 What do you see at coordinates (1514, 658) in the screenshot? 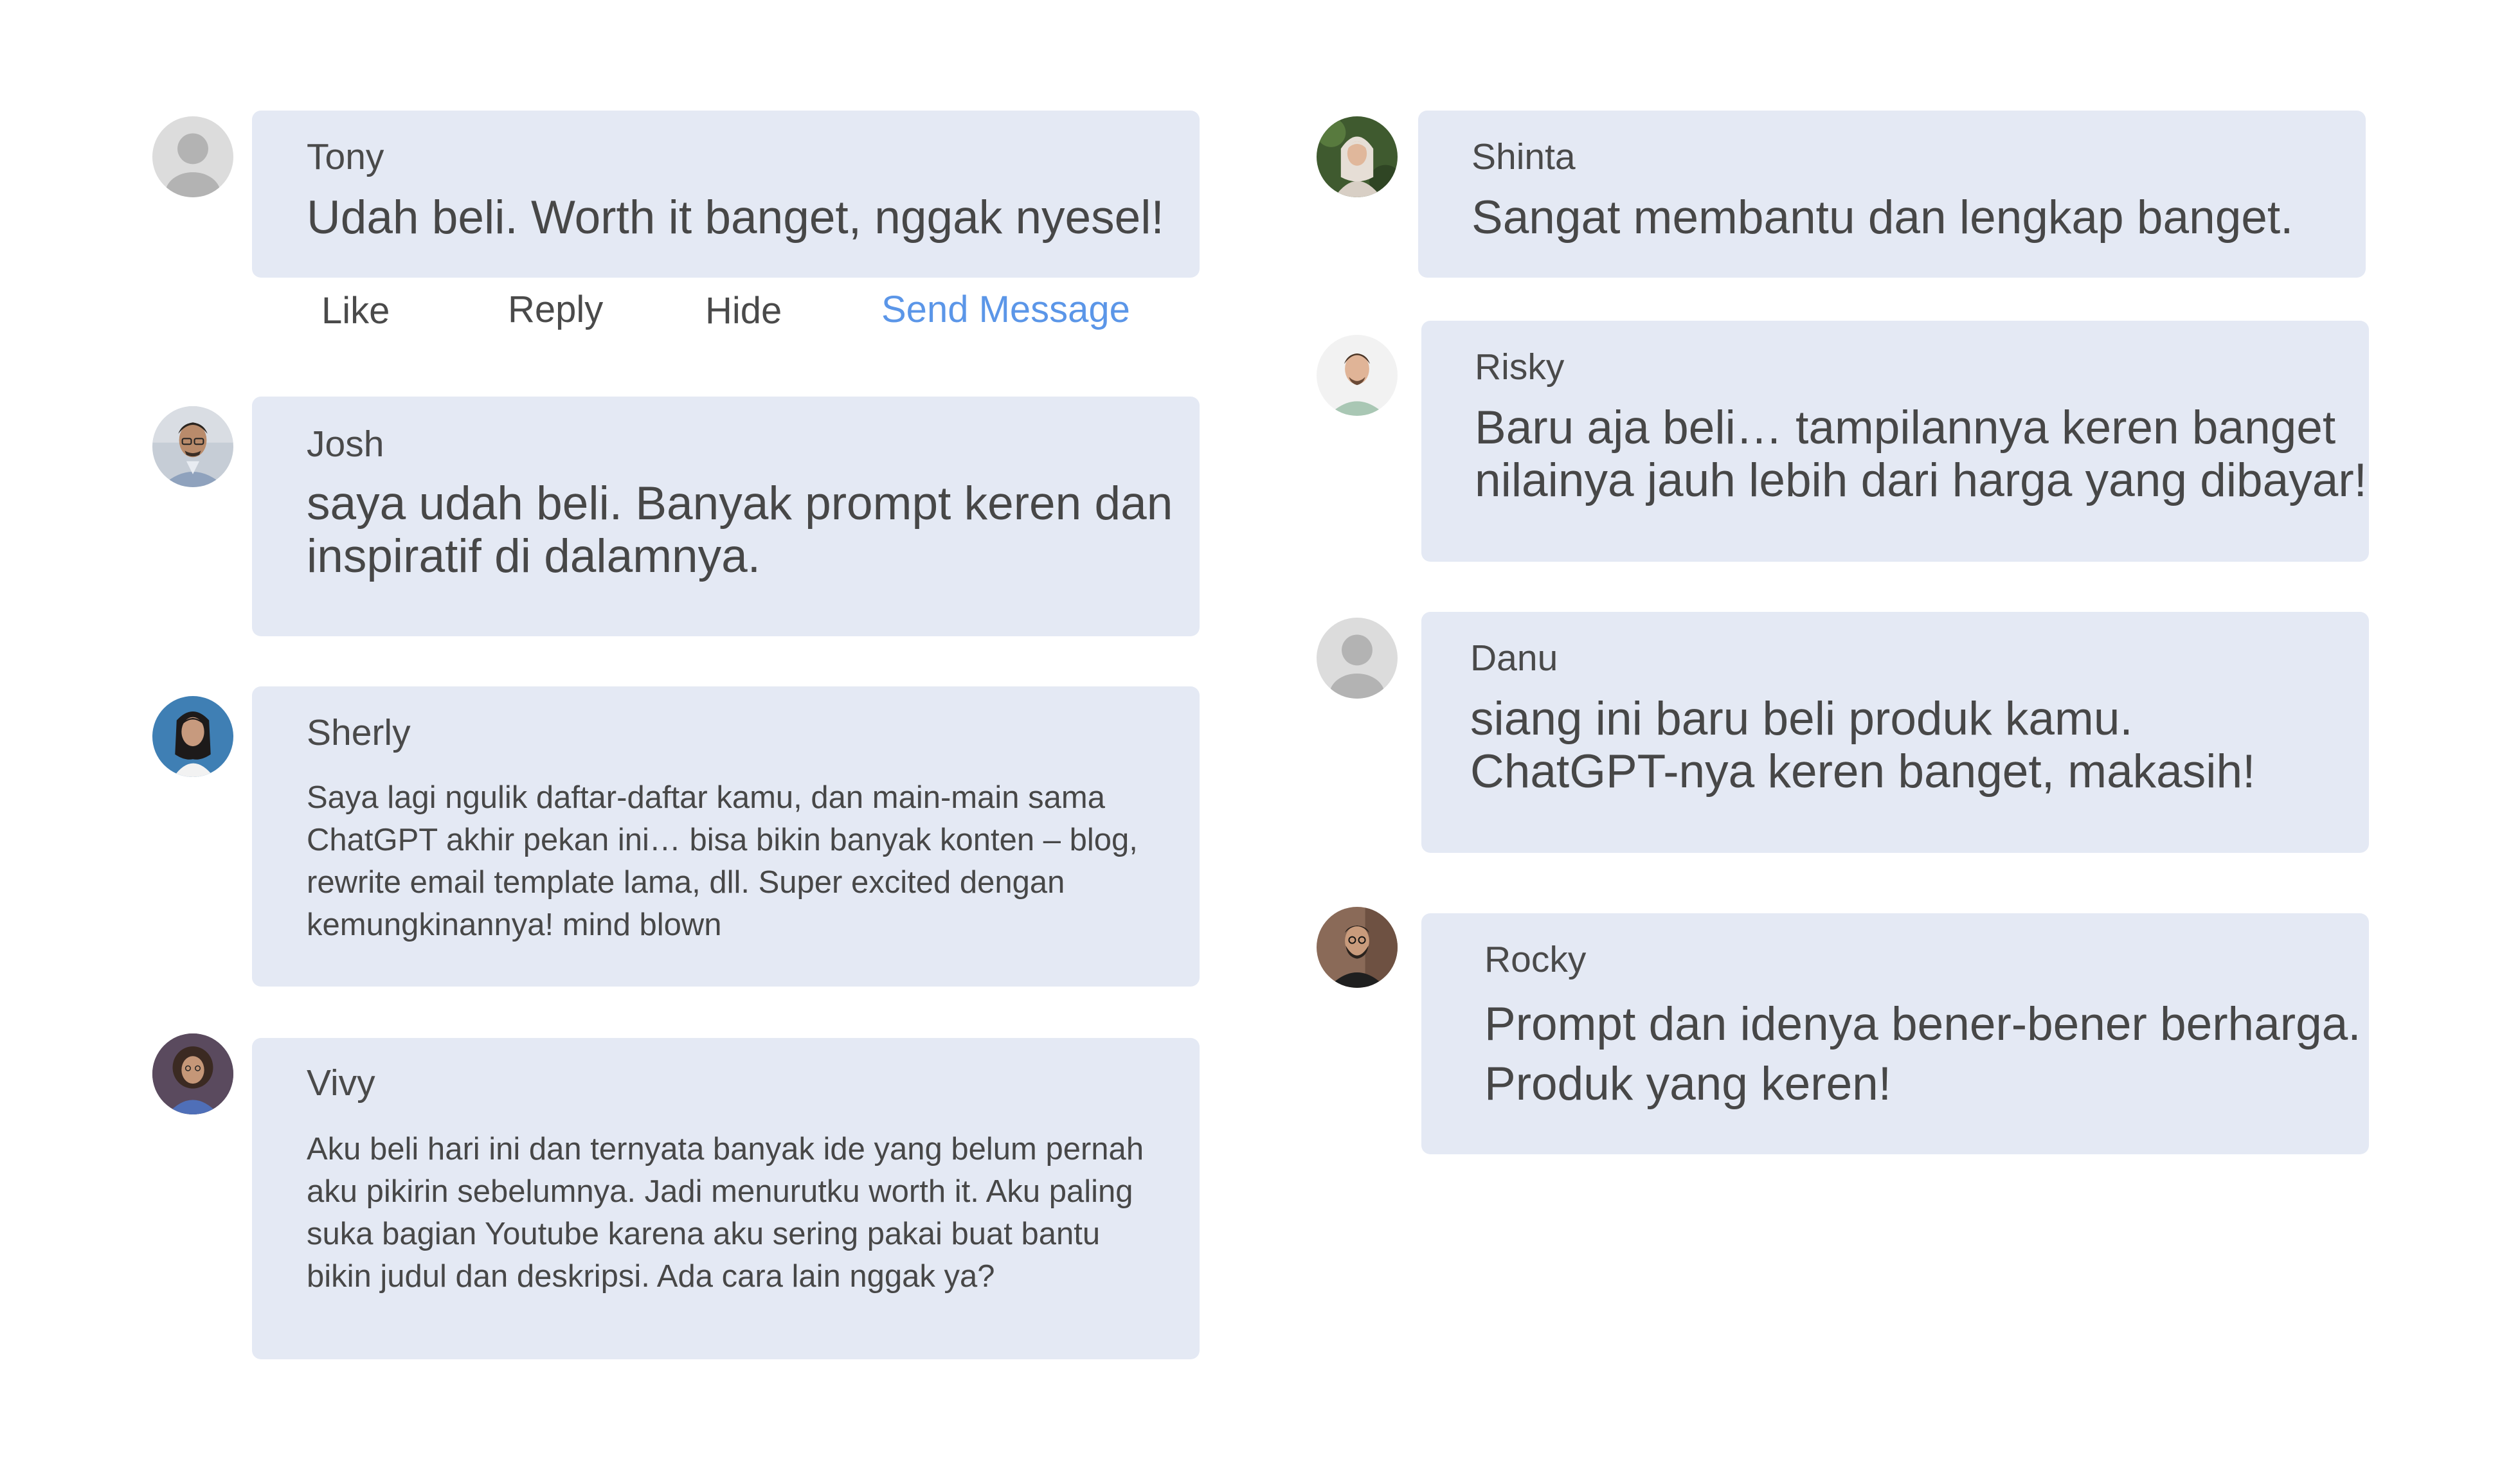
I see `comment-author-name: Danu` at bounding box center [1514, 658].